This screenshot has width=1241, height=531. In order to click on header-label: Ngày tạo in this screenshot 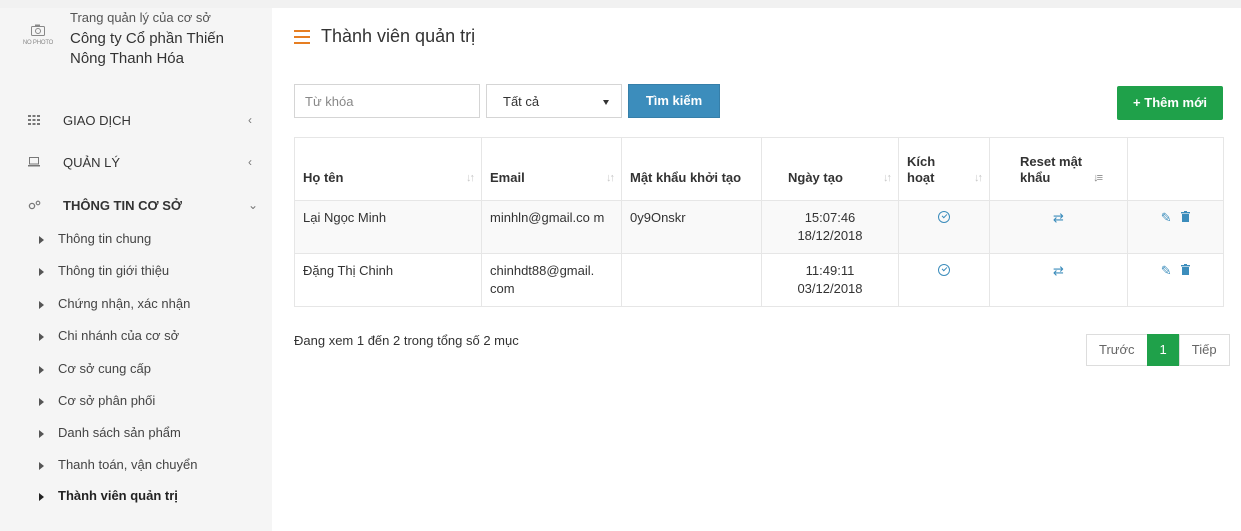, I will do `click(815, 177)`.